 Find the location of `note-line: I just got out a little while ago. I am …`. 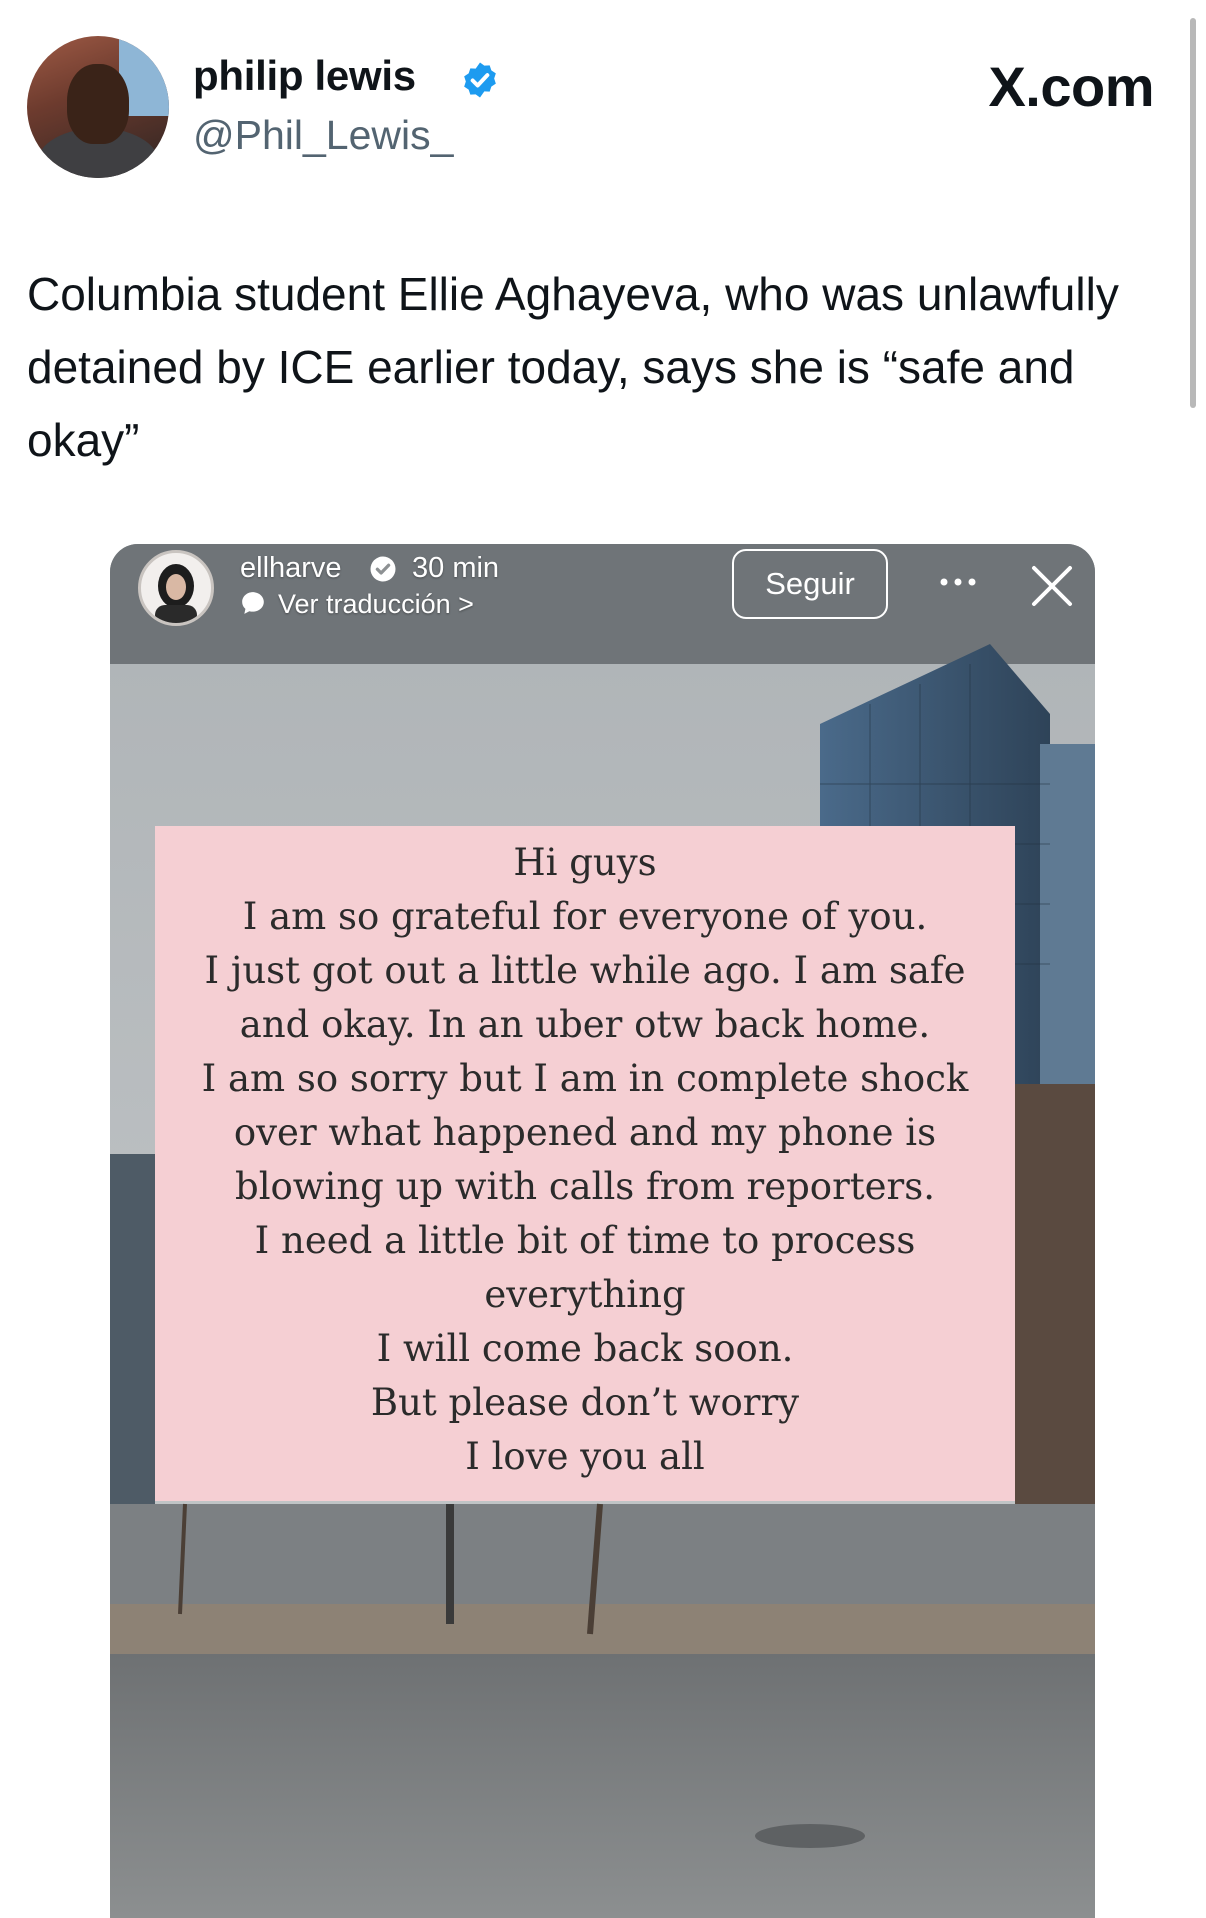

note-line: I just got out a little while ago. I am … is located at coordinates (585, 970).